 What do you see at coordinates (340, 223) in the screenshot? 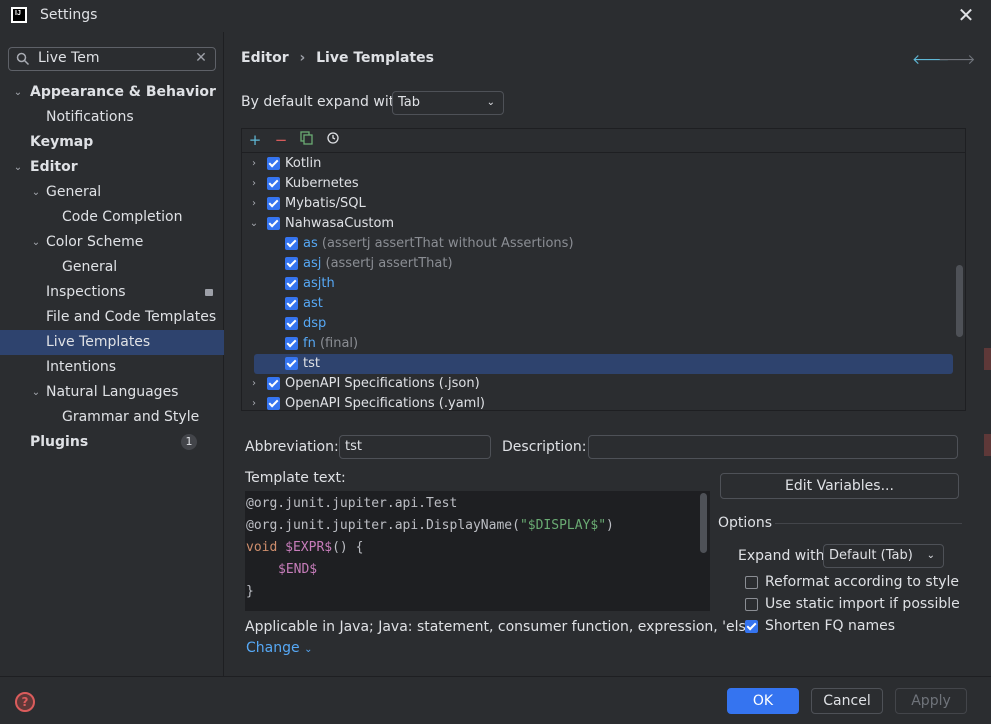
I see `group-name: NahwasaCustom` at bounding box center [340, 223].